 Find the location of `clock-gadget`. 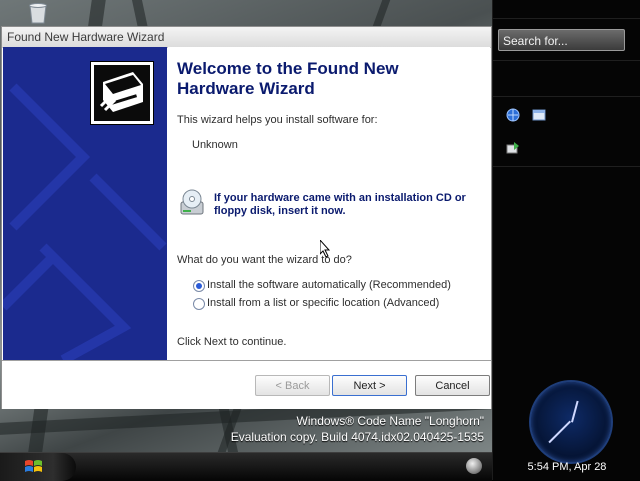

clock-gadget is located at coordinates (571, 422).